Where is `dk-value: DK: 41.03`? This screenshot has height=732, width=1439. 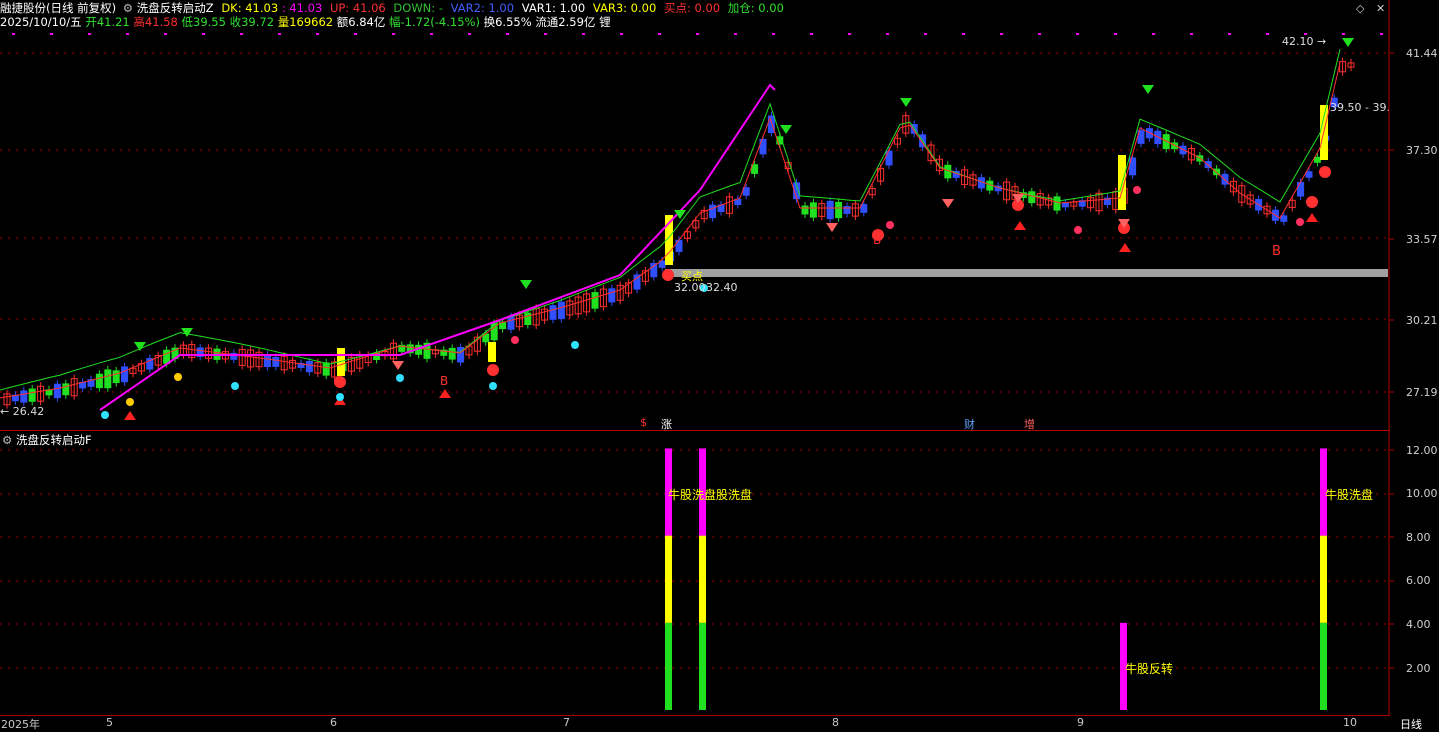 dk-value: DK: 41.03 is located at coordinates (250, 8).